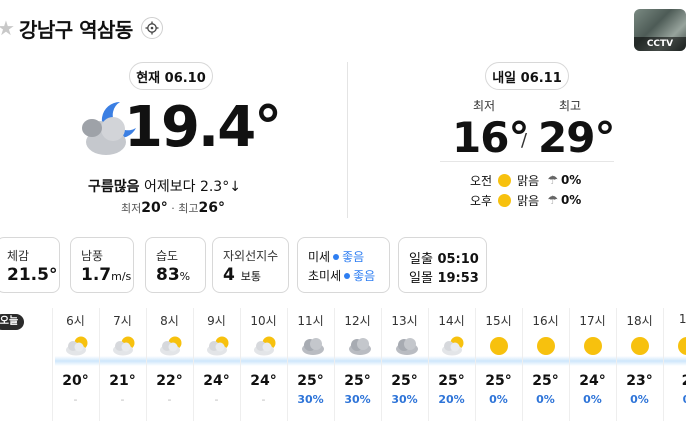 The width and height of the screenshot is (686, 421). Describe the element at coordinates (121, 276) in the screenshot. I see `wind-unit: m/s` at that location.